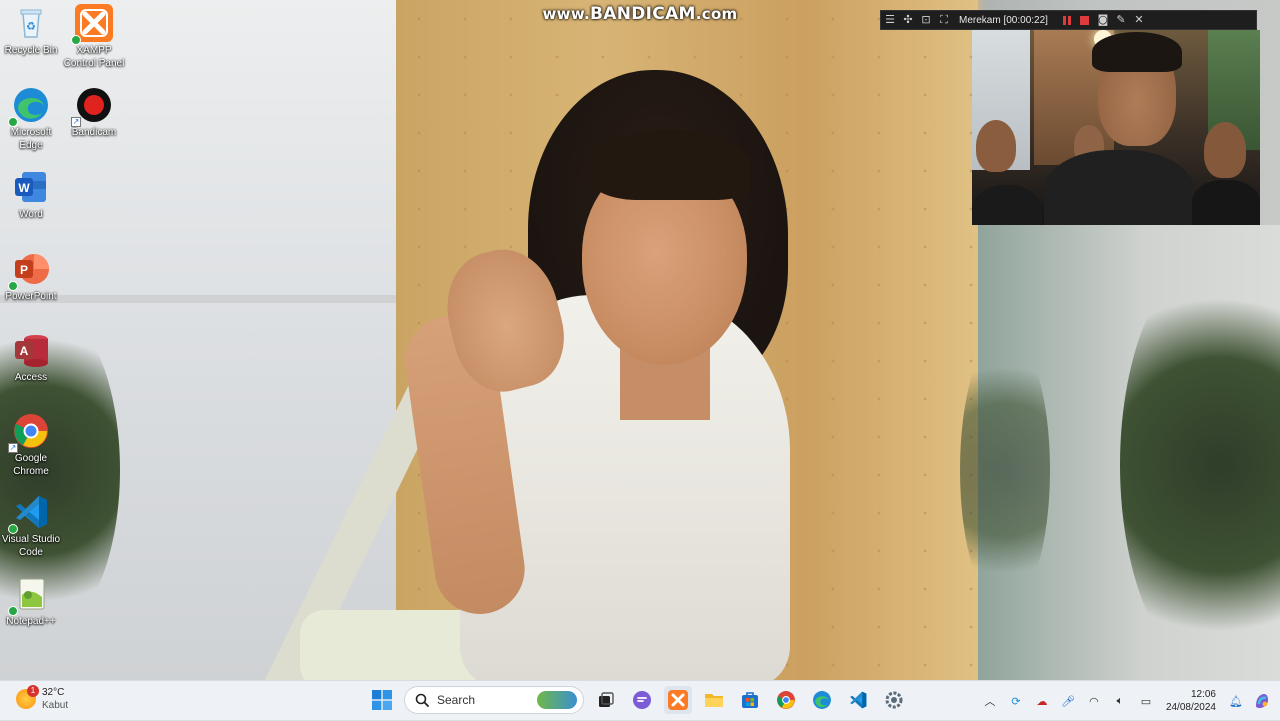 The height and width of the screenshot is (721, 1280). Describe the element at coordinates (1139, 20) in the screenshot. I see `close-icon: ✕` at that location.